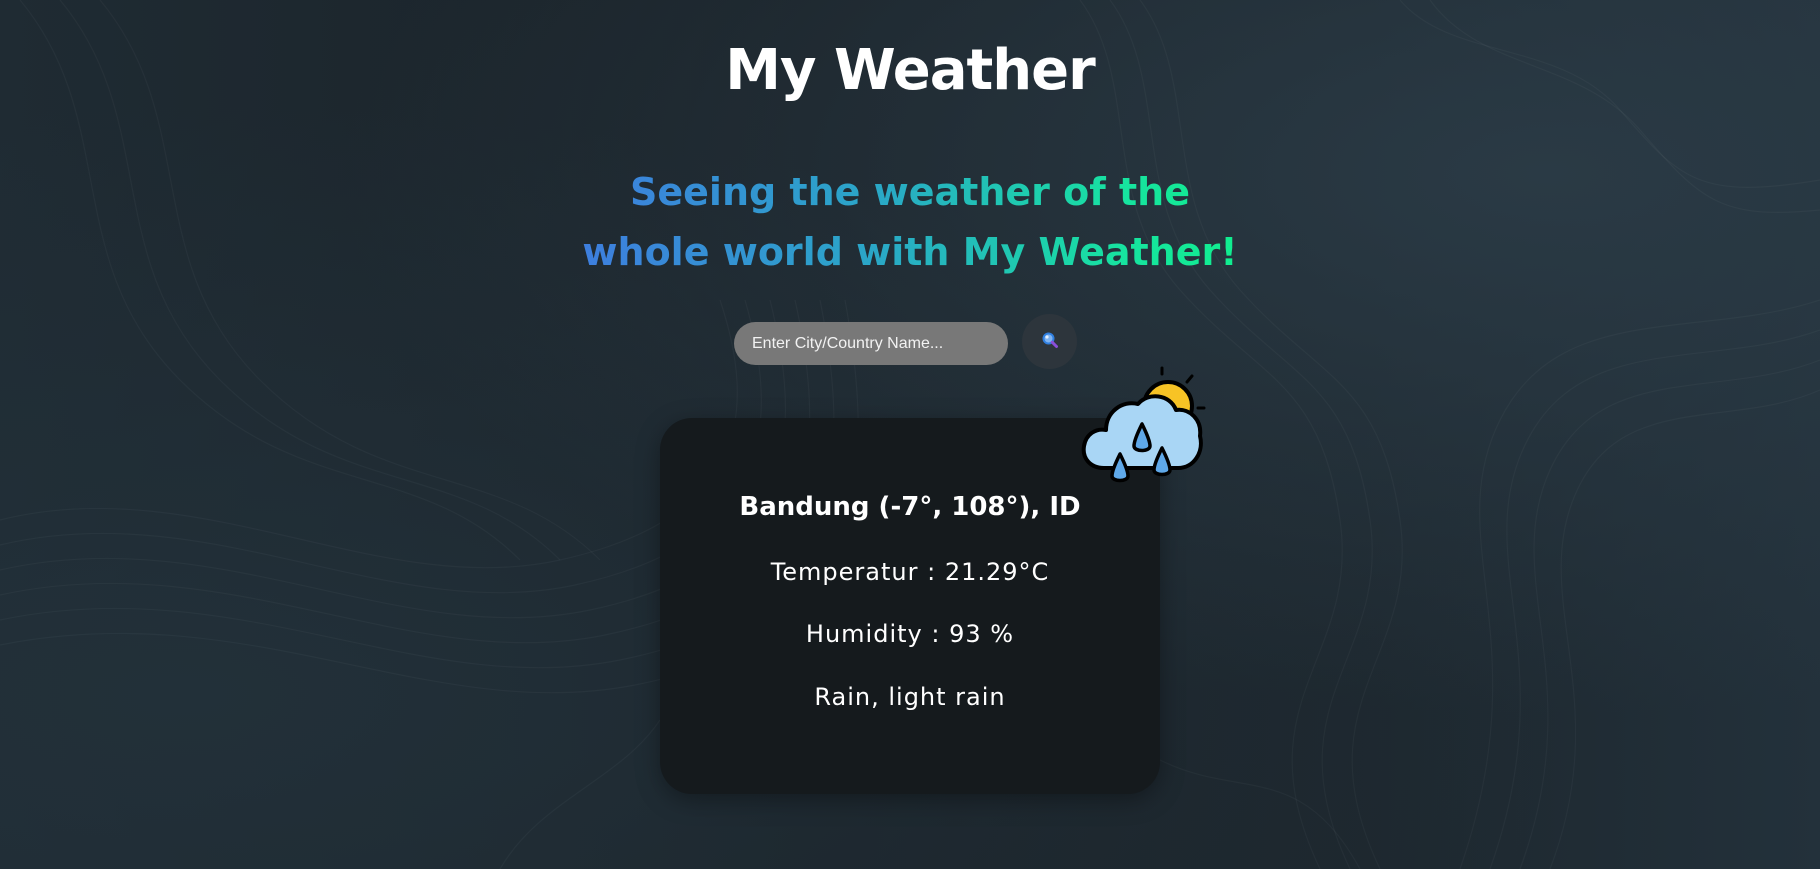 The height and width of the screenshot is (869, 1820). What do you see at coordinates (871, 343) in the screenshot?
I see `search-input` at bounding box center [871, 343].